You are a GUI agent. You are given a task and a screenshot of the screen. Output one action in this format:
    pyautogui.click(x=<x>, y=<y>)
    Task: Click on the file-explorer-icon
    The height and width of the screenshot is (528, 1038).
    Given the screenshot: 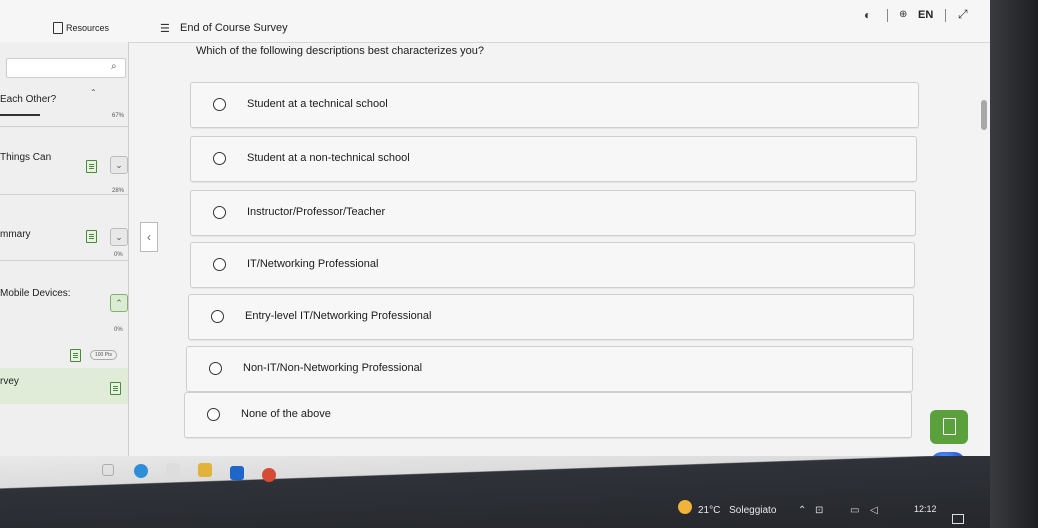 What is the action you would take?
    pyautogui.click(x=205, y=470)
    